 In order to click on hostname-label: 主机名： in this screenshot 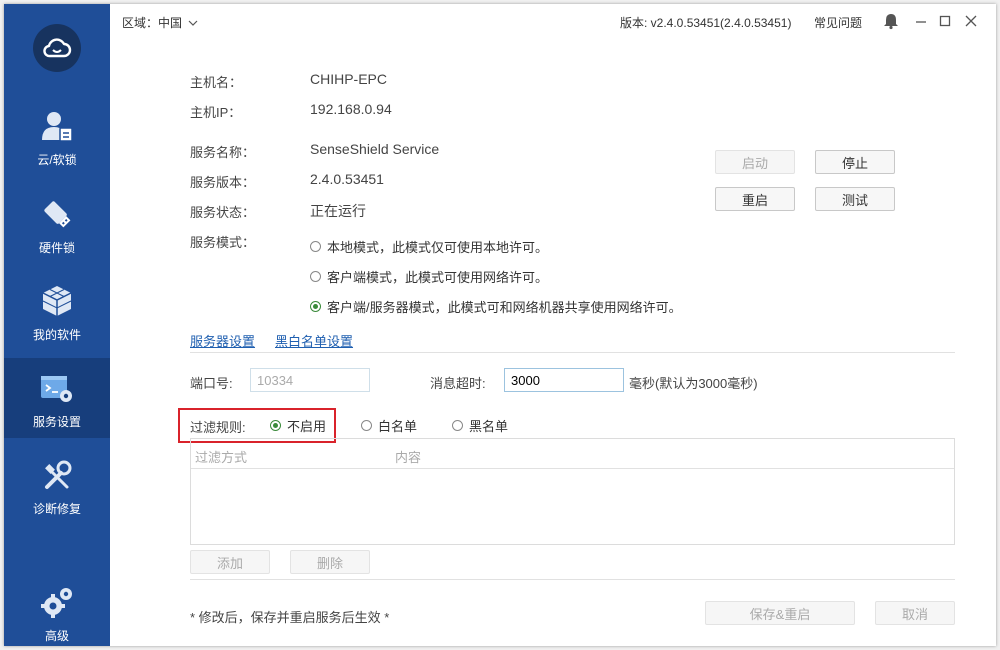, I will do `click(216, 82)`.